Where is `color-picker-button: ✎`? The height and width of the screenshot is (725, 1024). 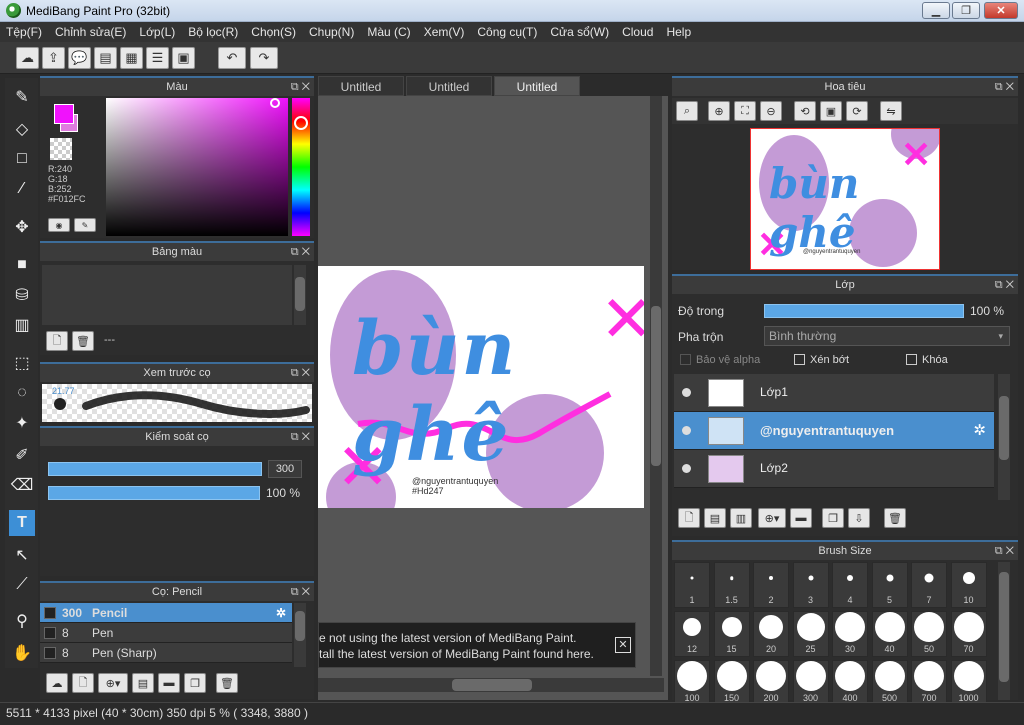 color-picker-button: ✎ is located at coordinates (85, 225).